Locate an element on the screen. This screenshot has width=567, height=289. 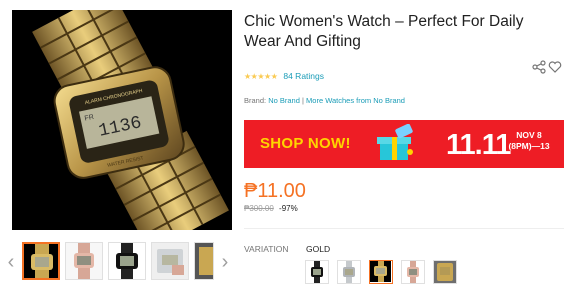
thumbnail-black is located at coordinates (127, 261).